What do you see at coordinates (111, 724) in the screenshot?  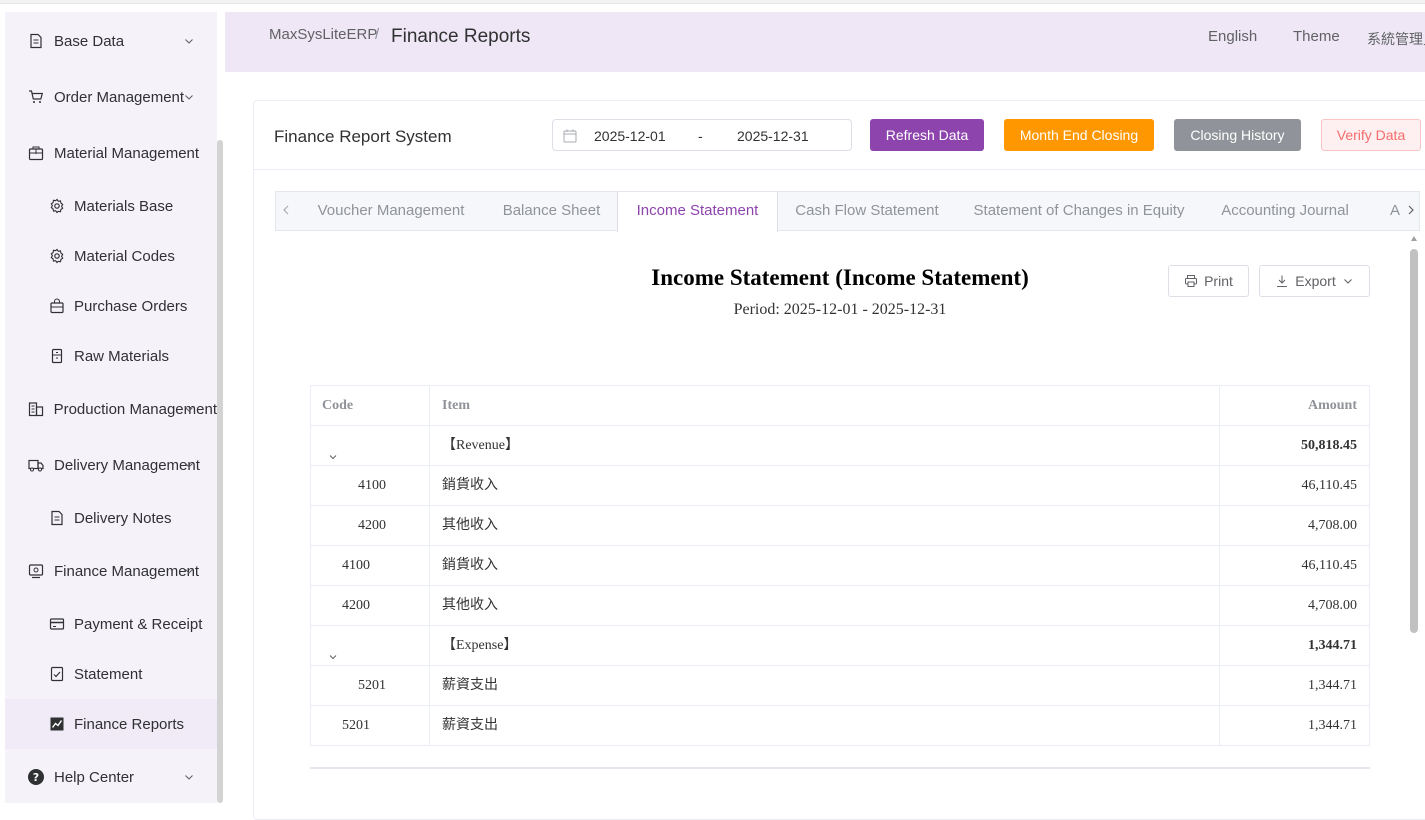 I see `sidebar-item-finance-reports: Finance Reports` at bounding box center [111, 724].